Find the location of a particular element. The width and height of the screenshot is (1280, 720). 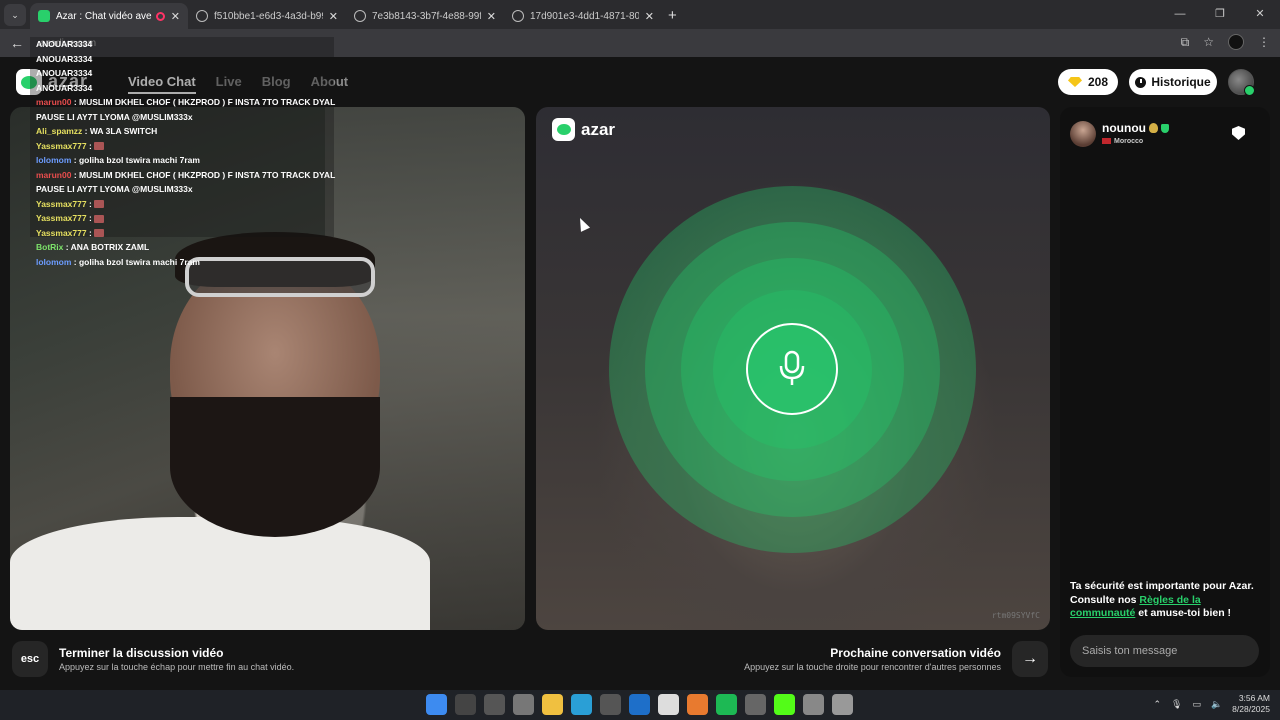

esc-key-button: esc is located at coordinates (30, 659).